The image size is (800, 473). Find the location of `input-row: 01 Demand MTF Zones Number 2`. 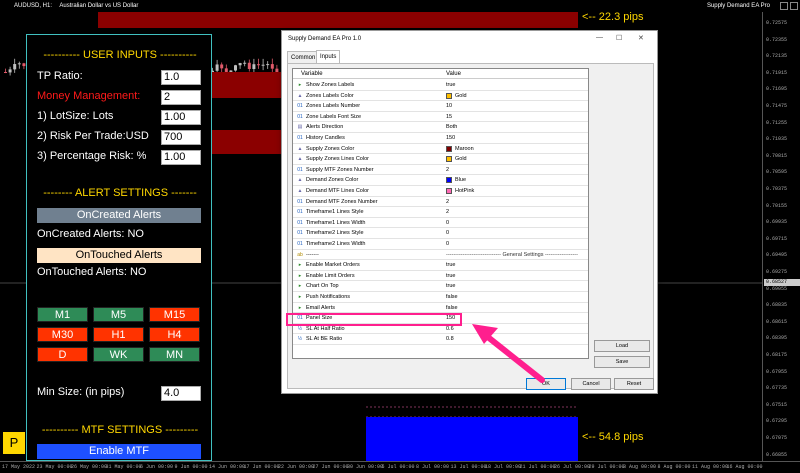

input-row: 01 Demand MTF Zones Number 2 is located at coordinates (440, 202).